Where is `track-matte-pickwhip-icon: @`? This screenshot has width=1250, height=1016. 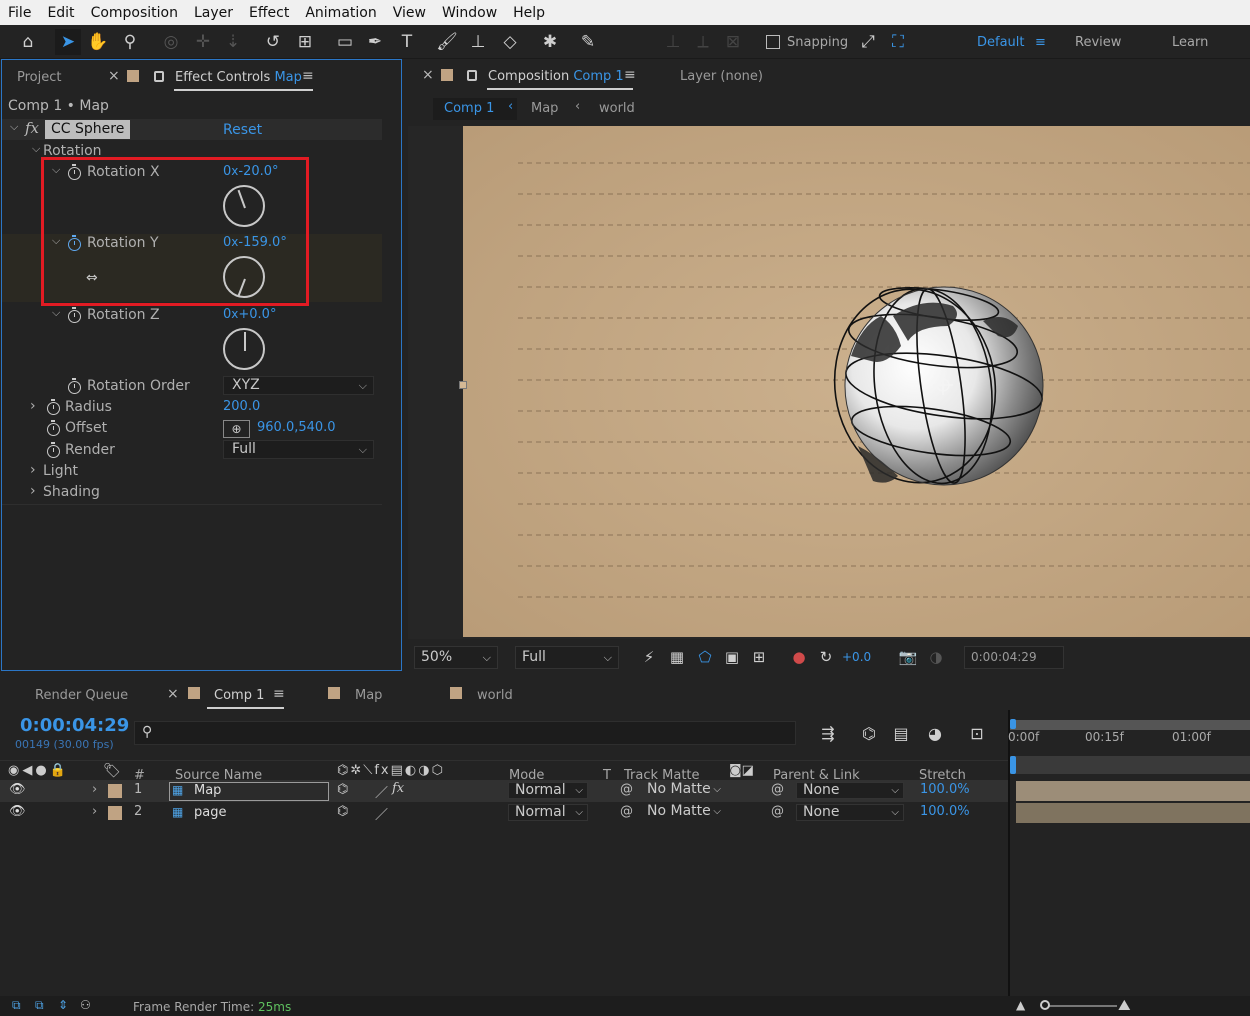
track-matte-pickwhip-icon: @ is located at coordinates (626, 789).